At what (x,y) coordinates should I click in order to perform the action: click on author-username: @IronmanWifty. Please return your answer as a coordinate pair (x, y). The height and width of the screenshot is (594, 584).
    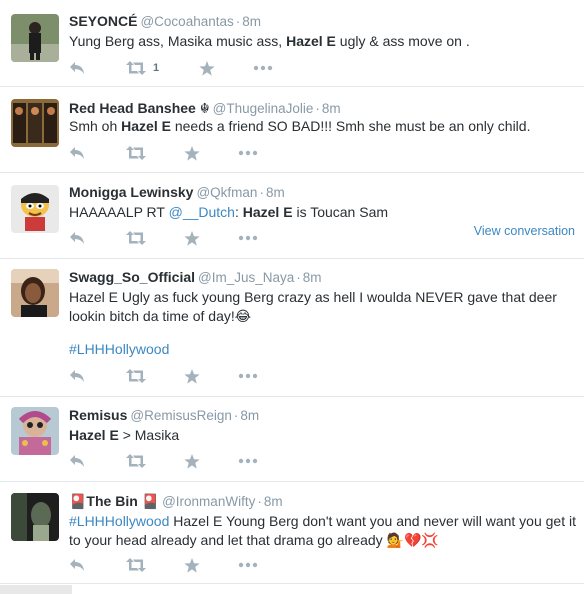
    Looking at the image, I should click on (208, 501).